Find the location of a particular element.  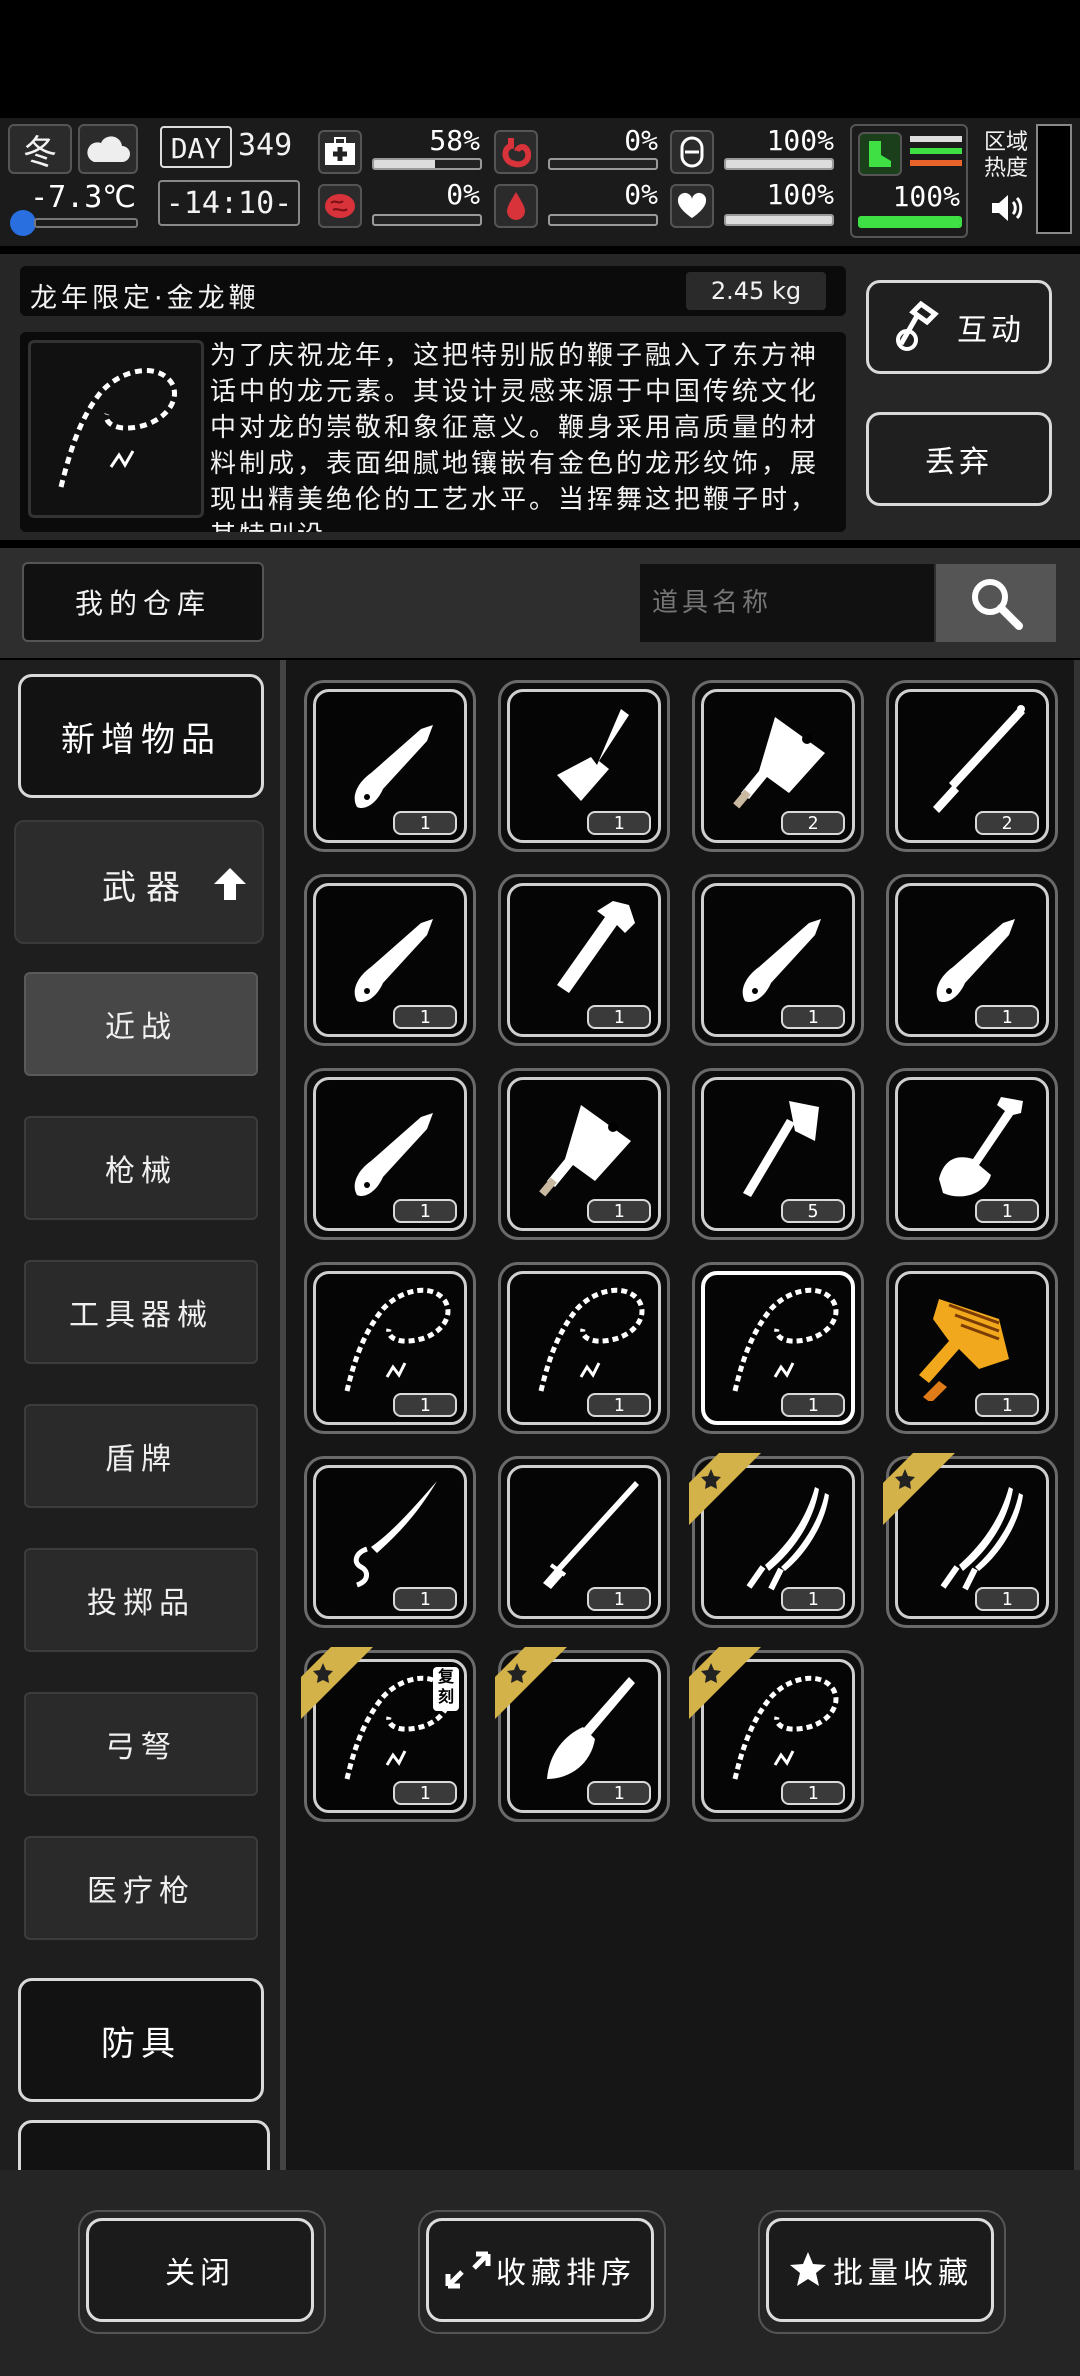

temperature-readout: -7.3℃ is located at coordinates (83, 197).